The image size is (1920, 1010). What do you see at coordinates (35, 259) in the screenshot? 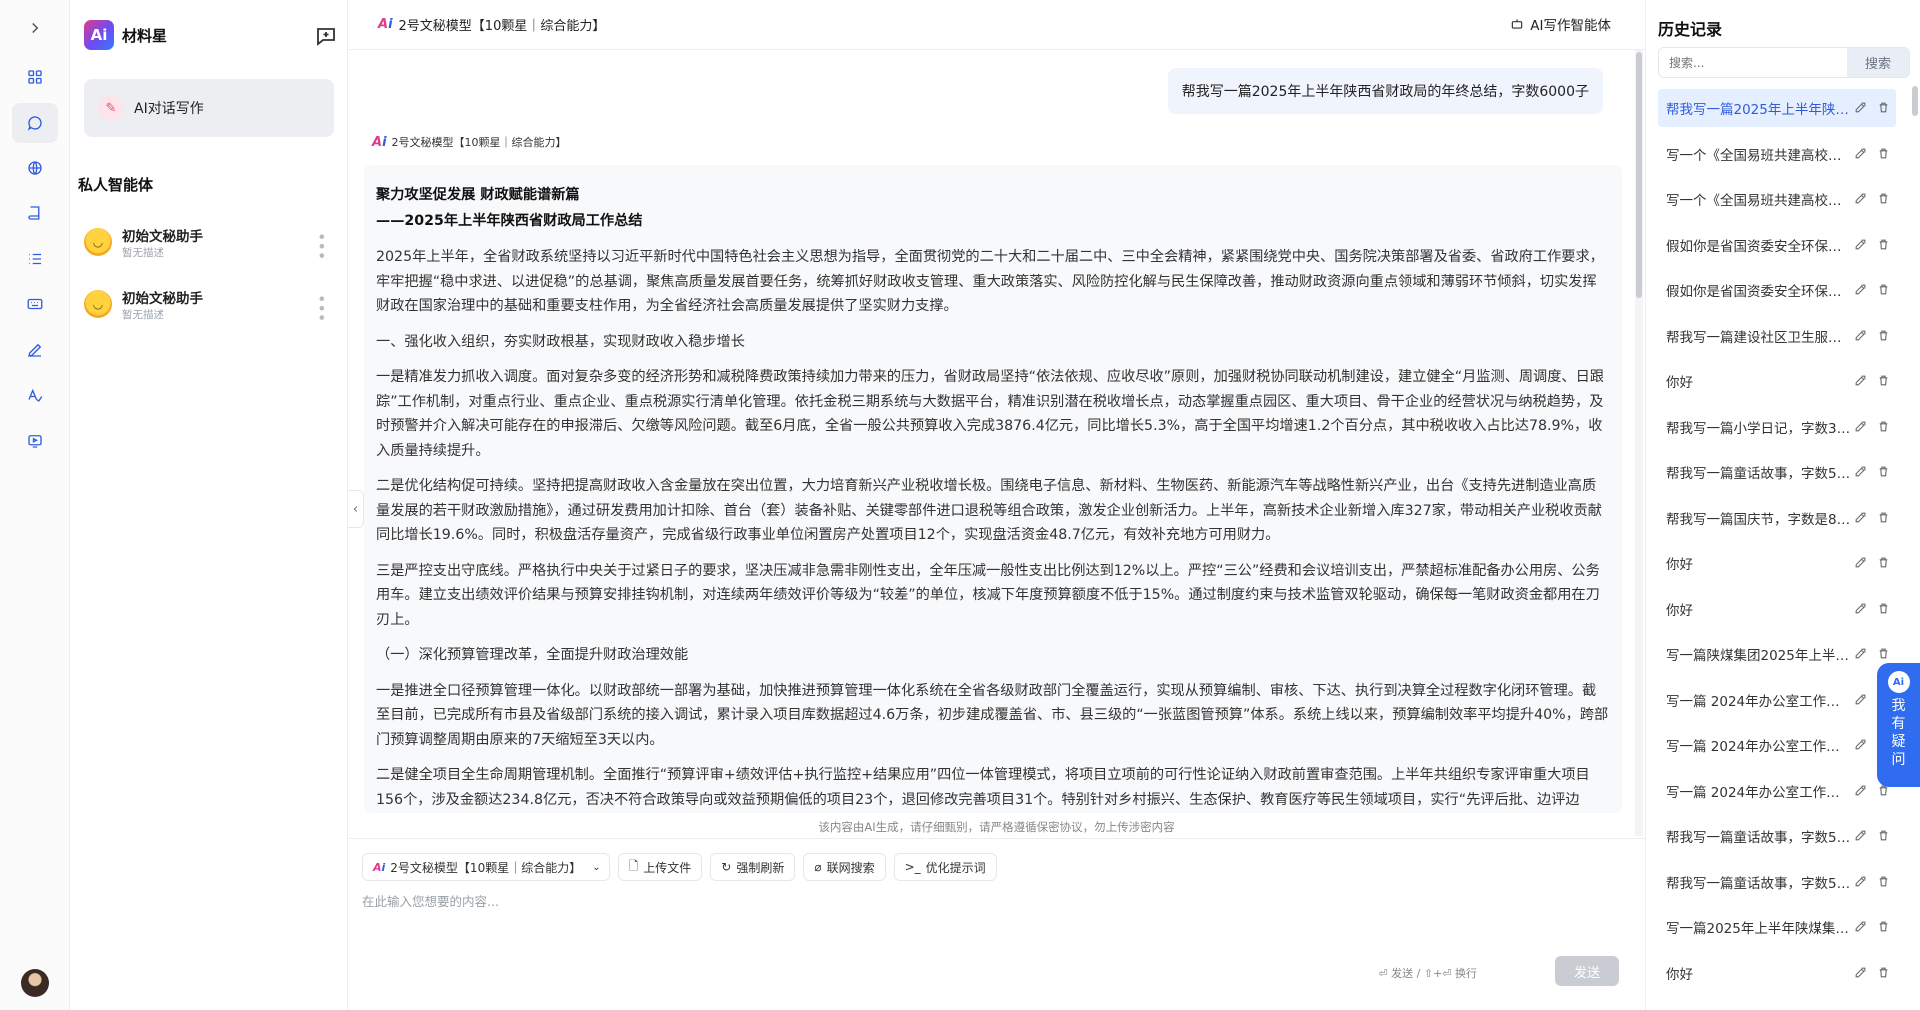
I see `list-icon` at bounding box center [35, 259].